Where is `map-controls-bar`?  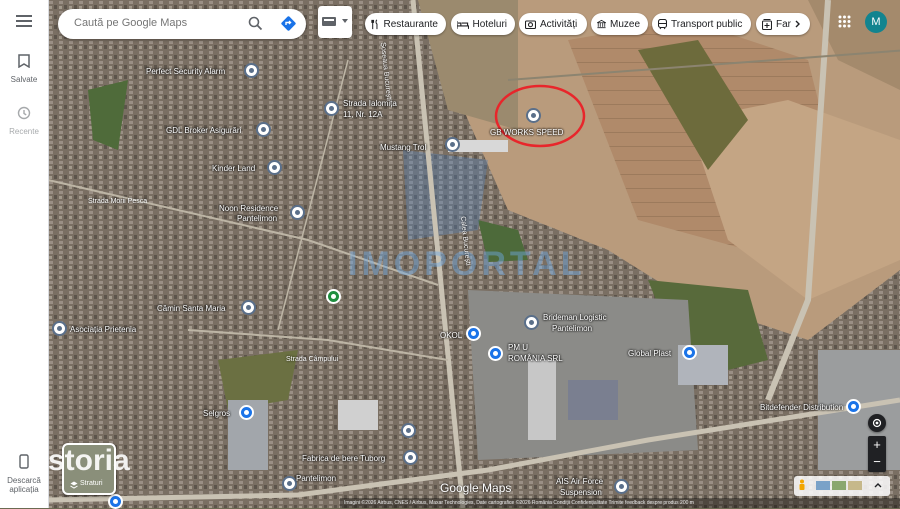
map-controls-bar is located at coordinates (842, 486).